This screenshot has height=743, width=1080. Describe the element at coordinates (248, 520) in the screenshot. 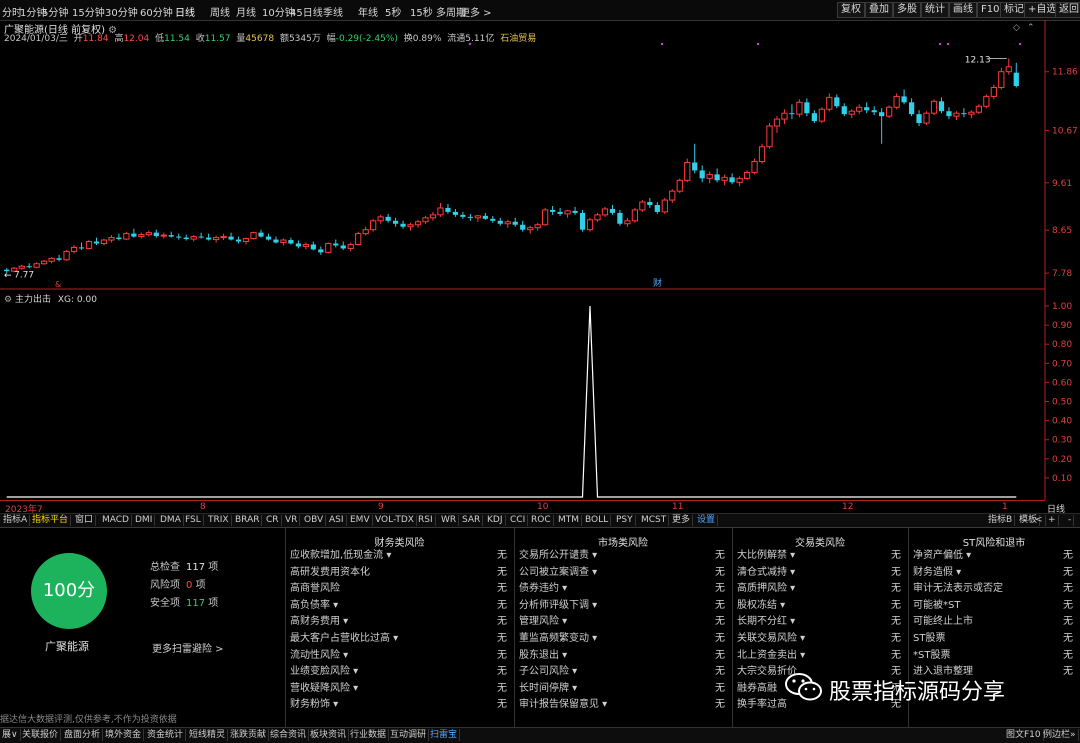

I see `indicator-tab-8: BRAR` at that location.